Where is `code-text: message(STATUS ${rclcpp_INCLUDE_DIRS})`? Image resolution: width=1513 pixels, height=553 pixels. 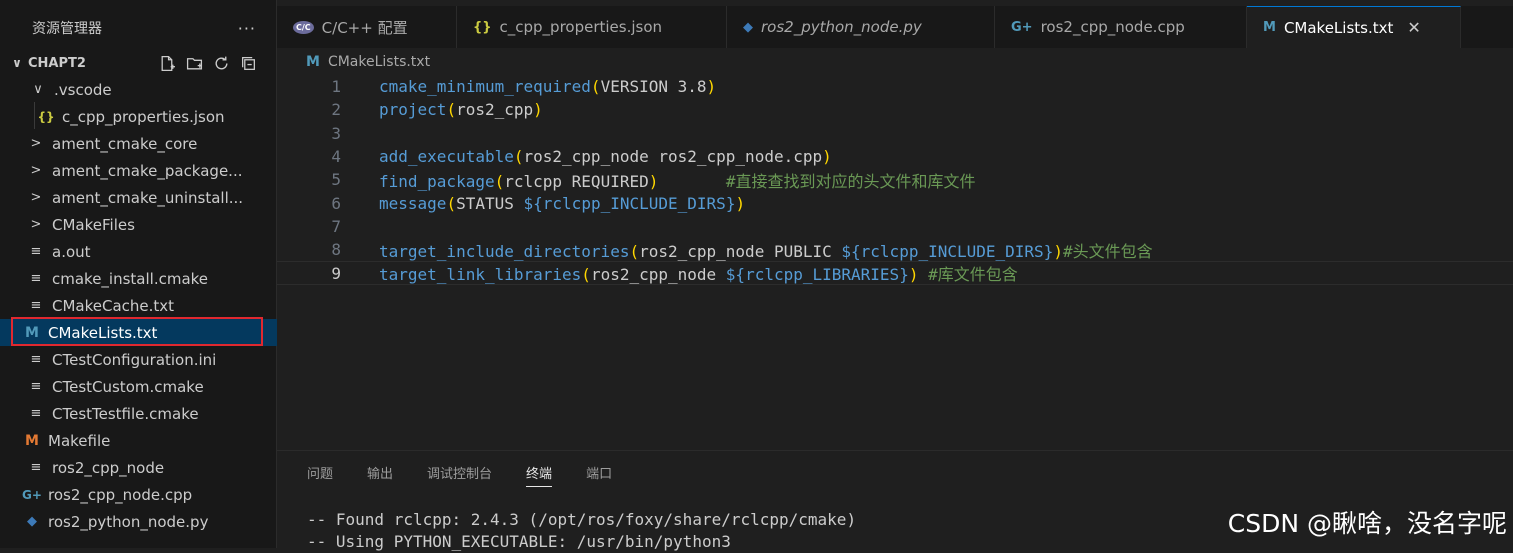
code-text: message(STATUS ${rclcpp_INCLUDE_DIRS}) is located at coordinates (562, 203).